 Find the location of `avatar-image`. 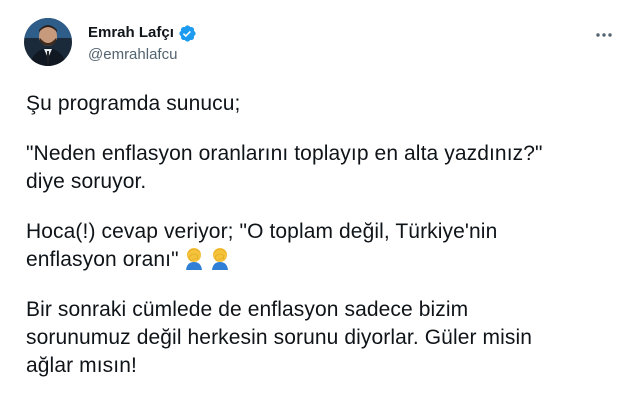

avatar-image is located at coordinates (48, 42).